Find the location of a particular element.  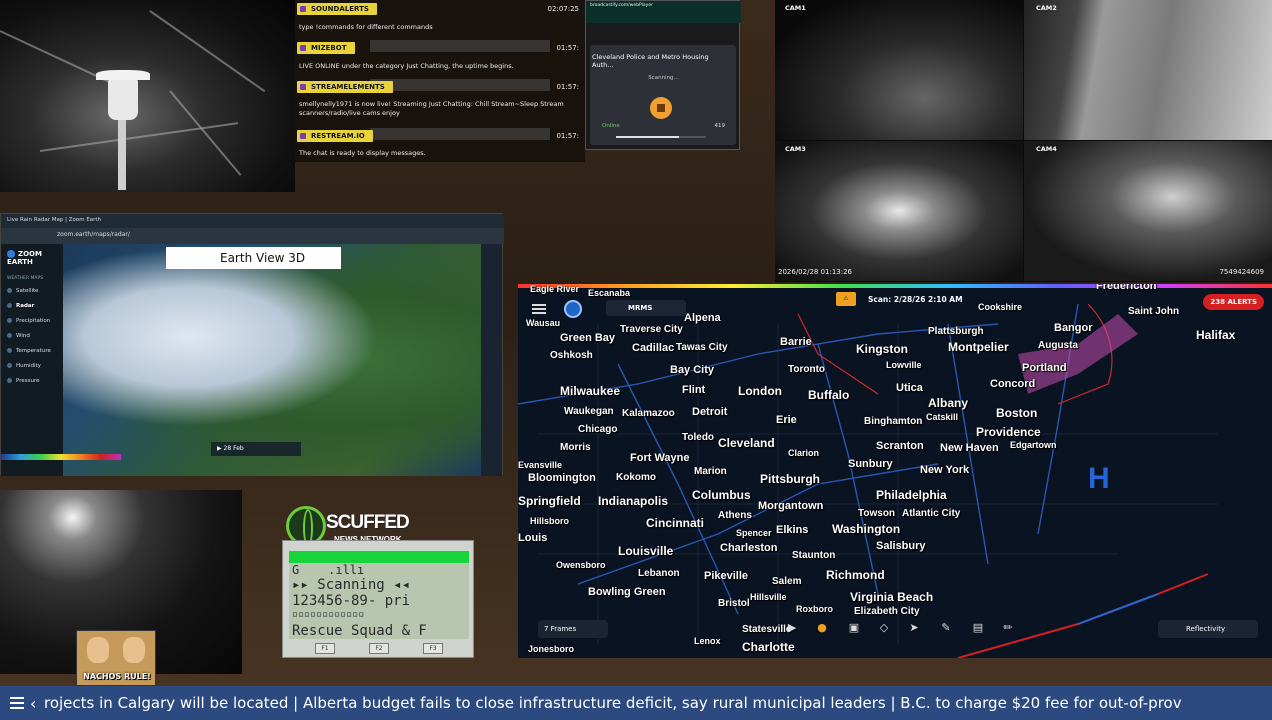

layer-satellite: Satellite is located at coordinates (23, 291).